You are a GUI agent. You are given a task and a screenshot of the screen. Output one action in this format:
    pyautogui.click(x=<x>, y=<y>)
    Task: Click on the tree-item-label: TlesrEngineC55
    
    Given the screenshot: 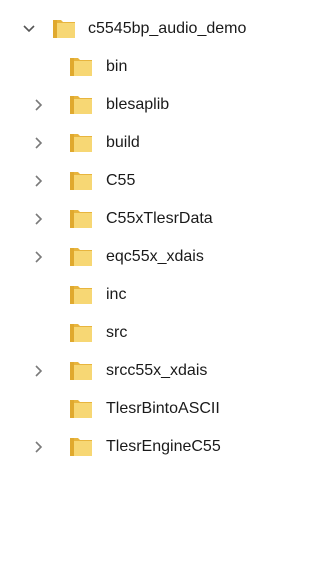 What is the action you would take?
    pyautogui.click(x=163, y=446)
    